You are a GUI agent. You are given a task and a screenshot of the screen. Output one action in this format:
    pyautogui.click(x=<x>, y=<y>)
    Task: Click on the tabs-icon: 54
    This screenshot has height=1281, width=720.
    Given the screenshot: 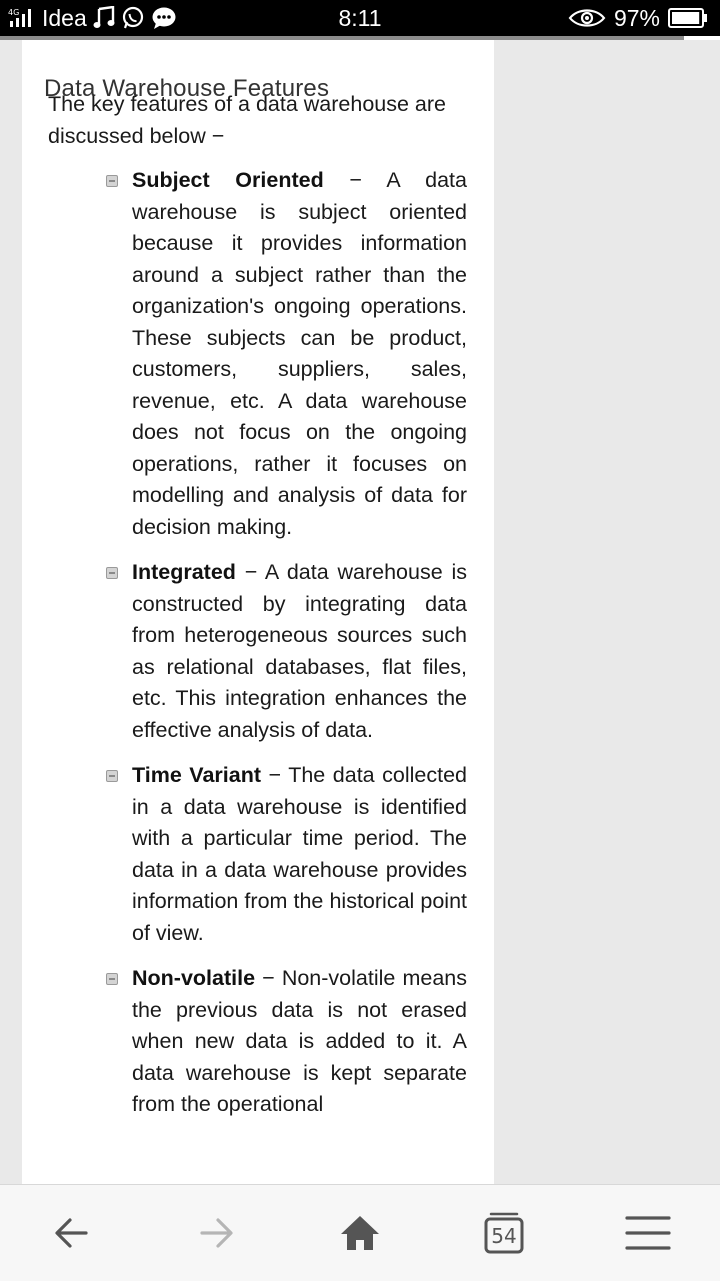 What is the action you would take?
    pyautogui.click(x=504, y=1233)
    